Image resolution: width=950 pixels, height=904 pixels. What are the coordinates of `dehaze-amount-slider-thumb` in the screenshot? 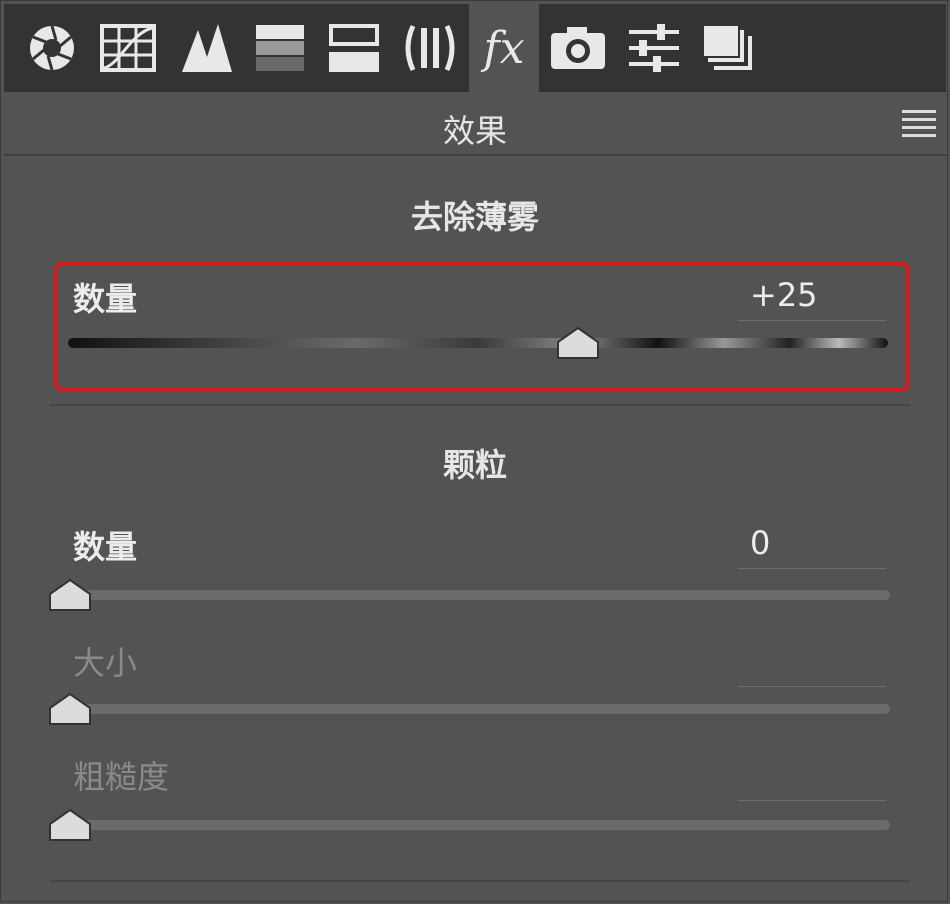 It's located at (578, 343).